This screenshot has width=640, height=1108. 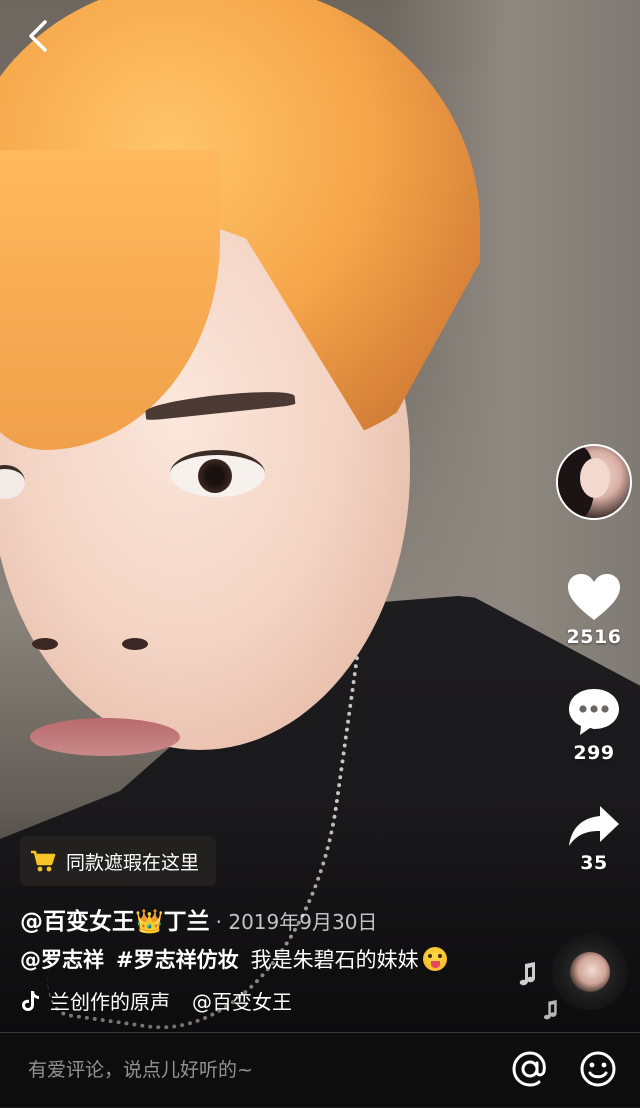 I want to click on author-row: @百变女王👑丁兰 · 2019年9月30日, so click(x=270, y=919).